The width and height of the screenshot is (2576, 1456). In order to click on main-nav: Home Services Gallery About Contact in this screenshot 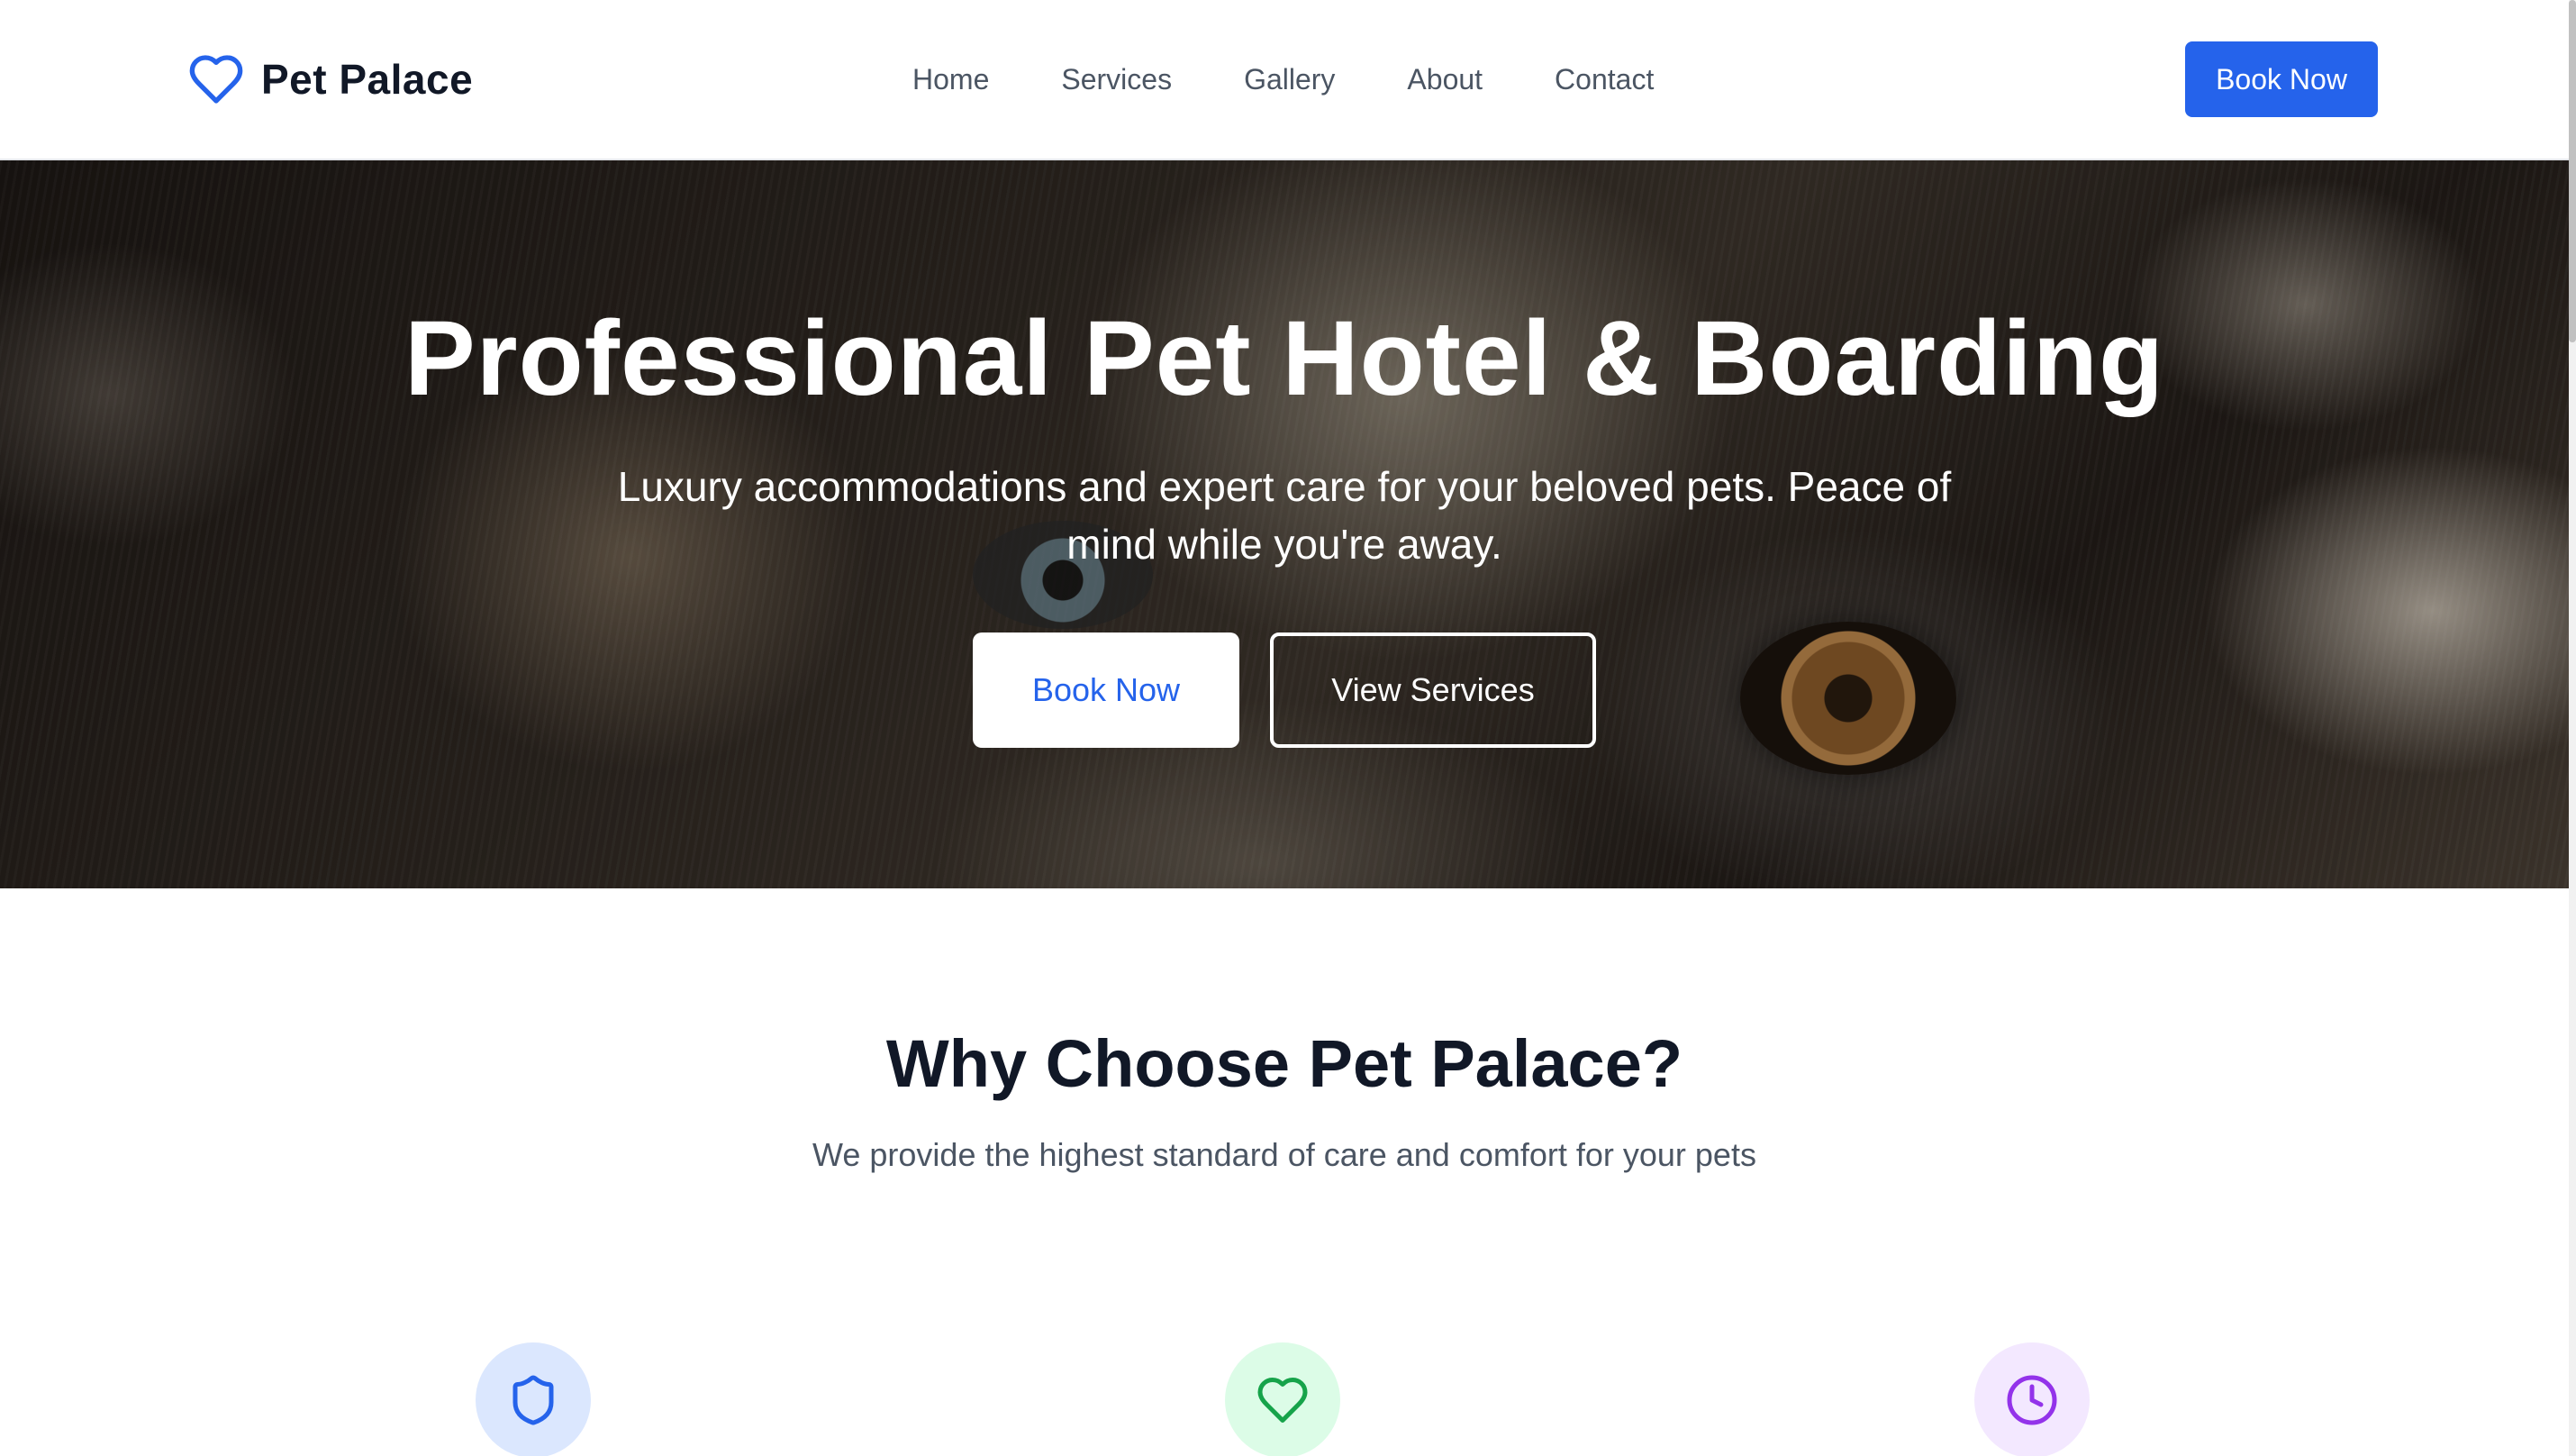, I will do `click(1283, 79)`.